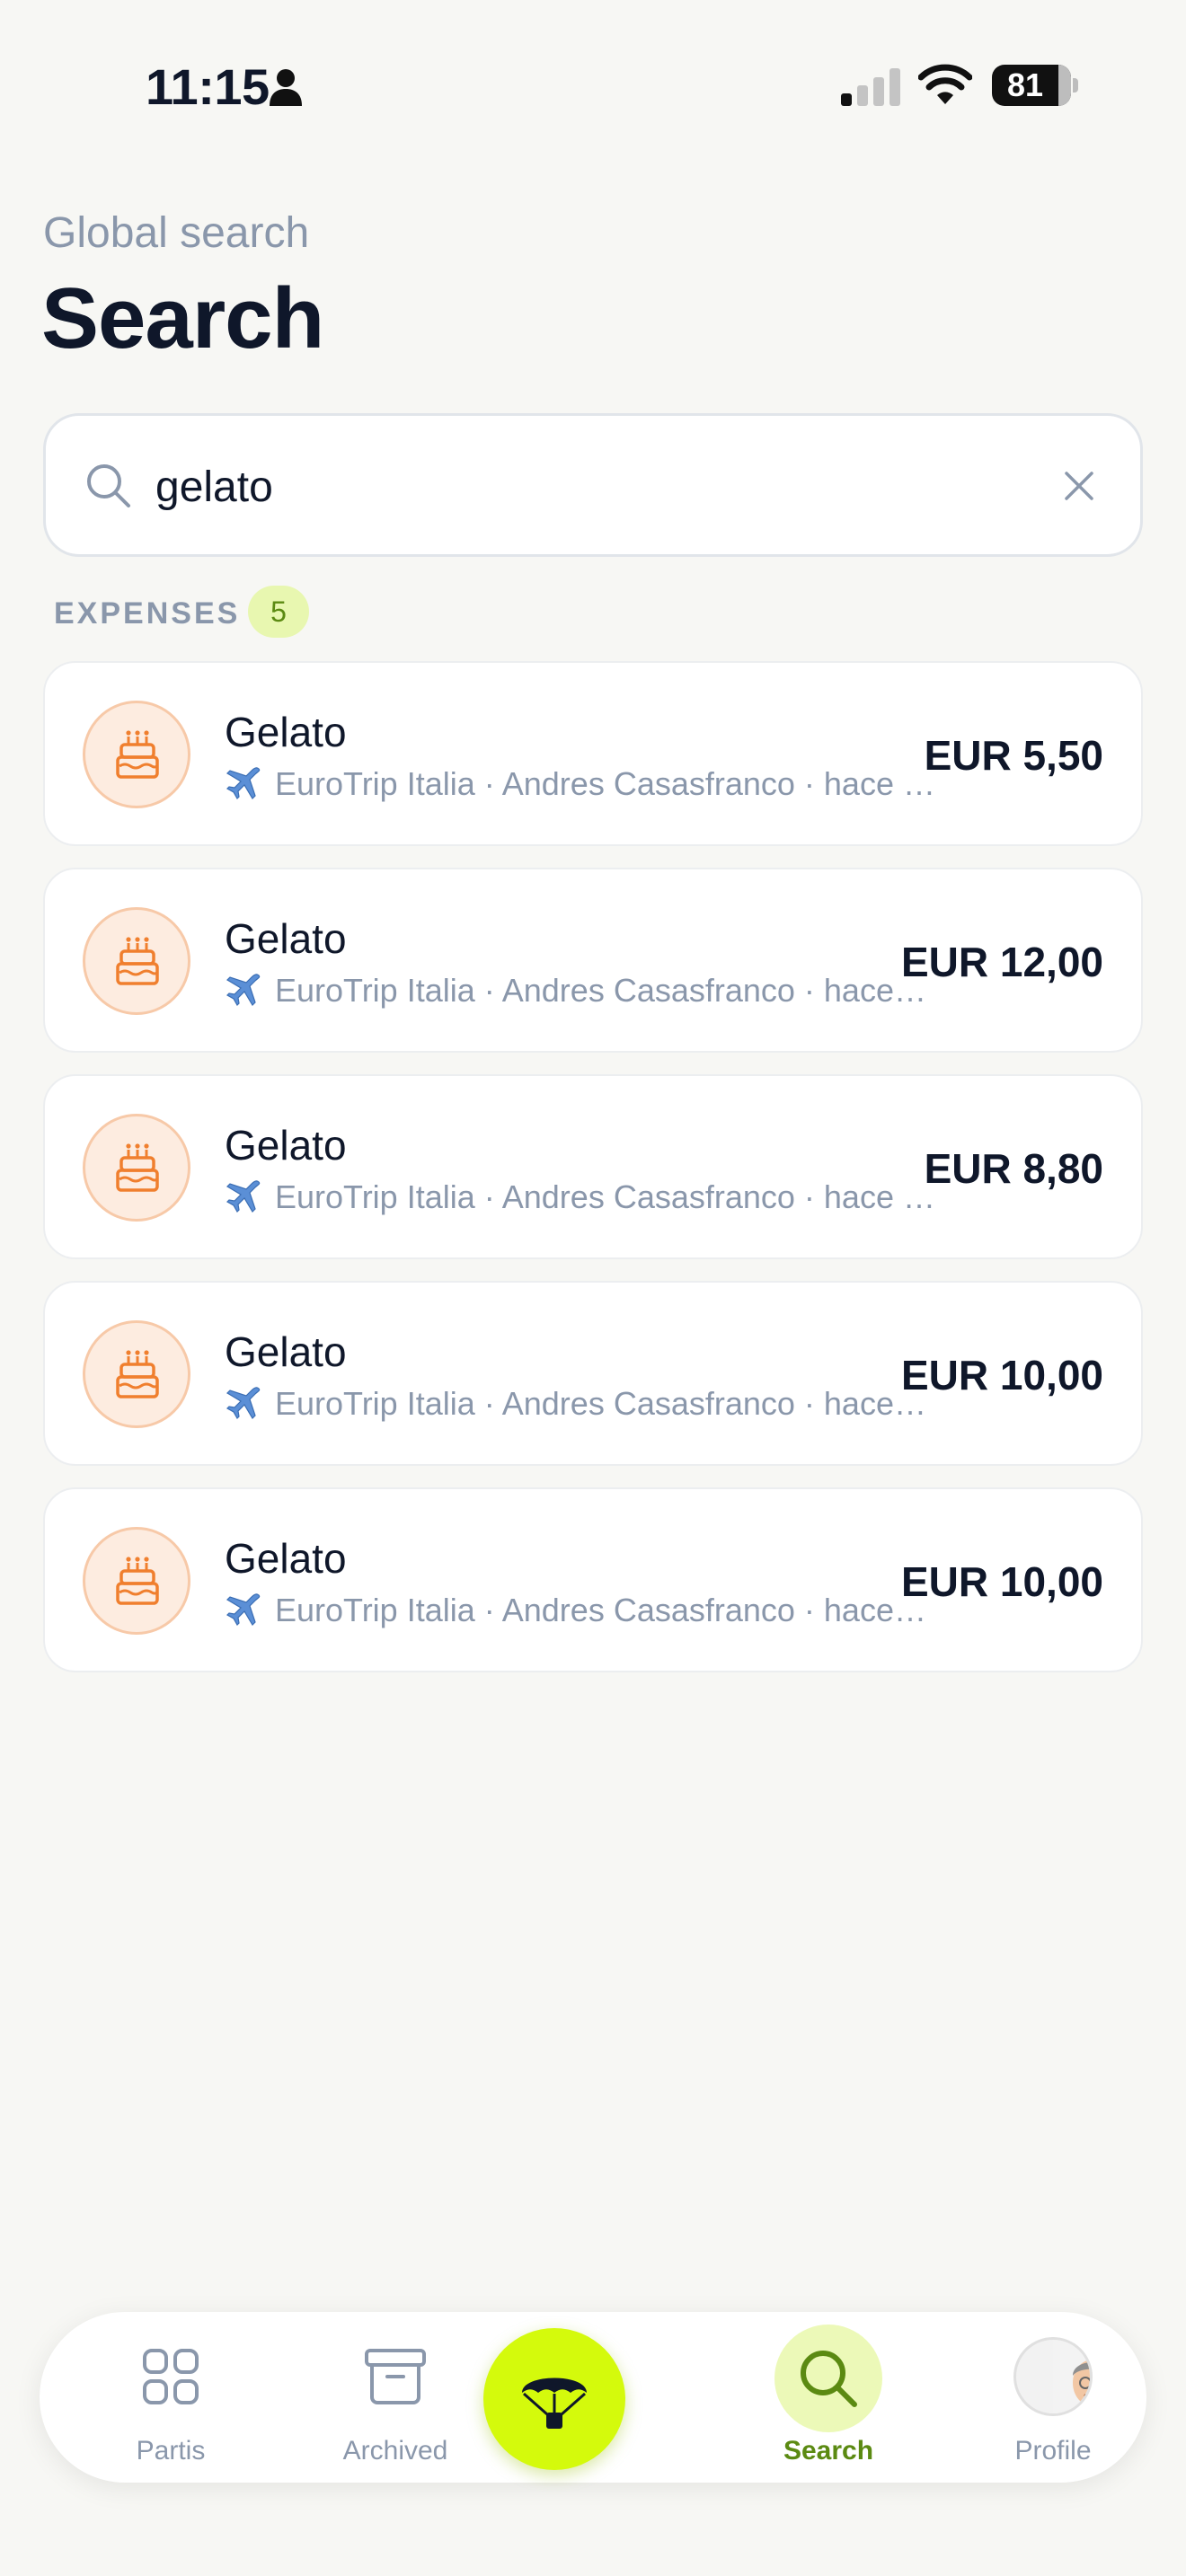 This screenshot has height=2576, width=1186. What do you see at coordinates (559, 487) in the screenshot?
I see `search-input` at bounding box center [559, 487].